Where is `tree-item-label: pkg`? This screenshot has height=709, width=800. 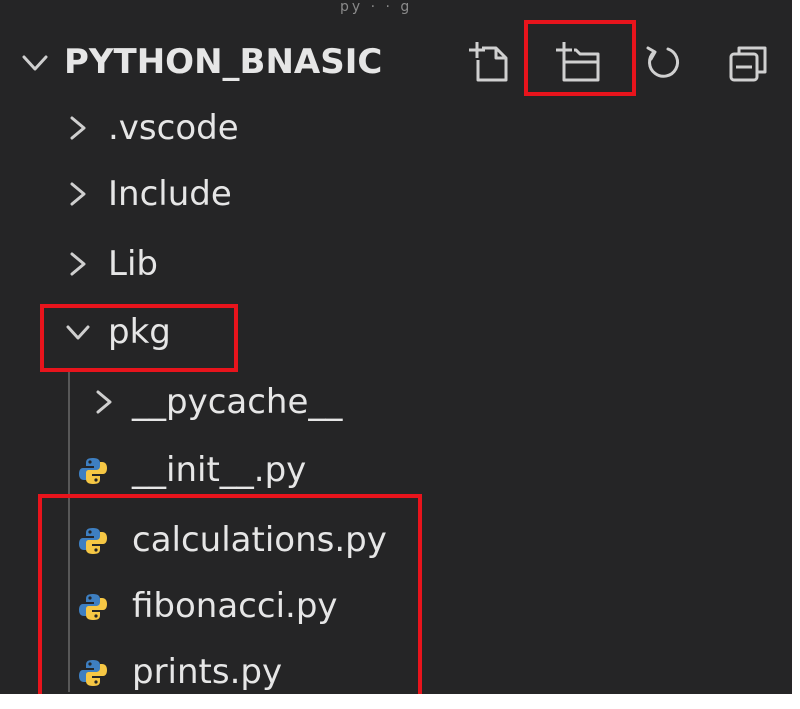
tree-item-label: pkg is located at coordinates (139, 332).